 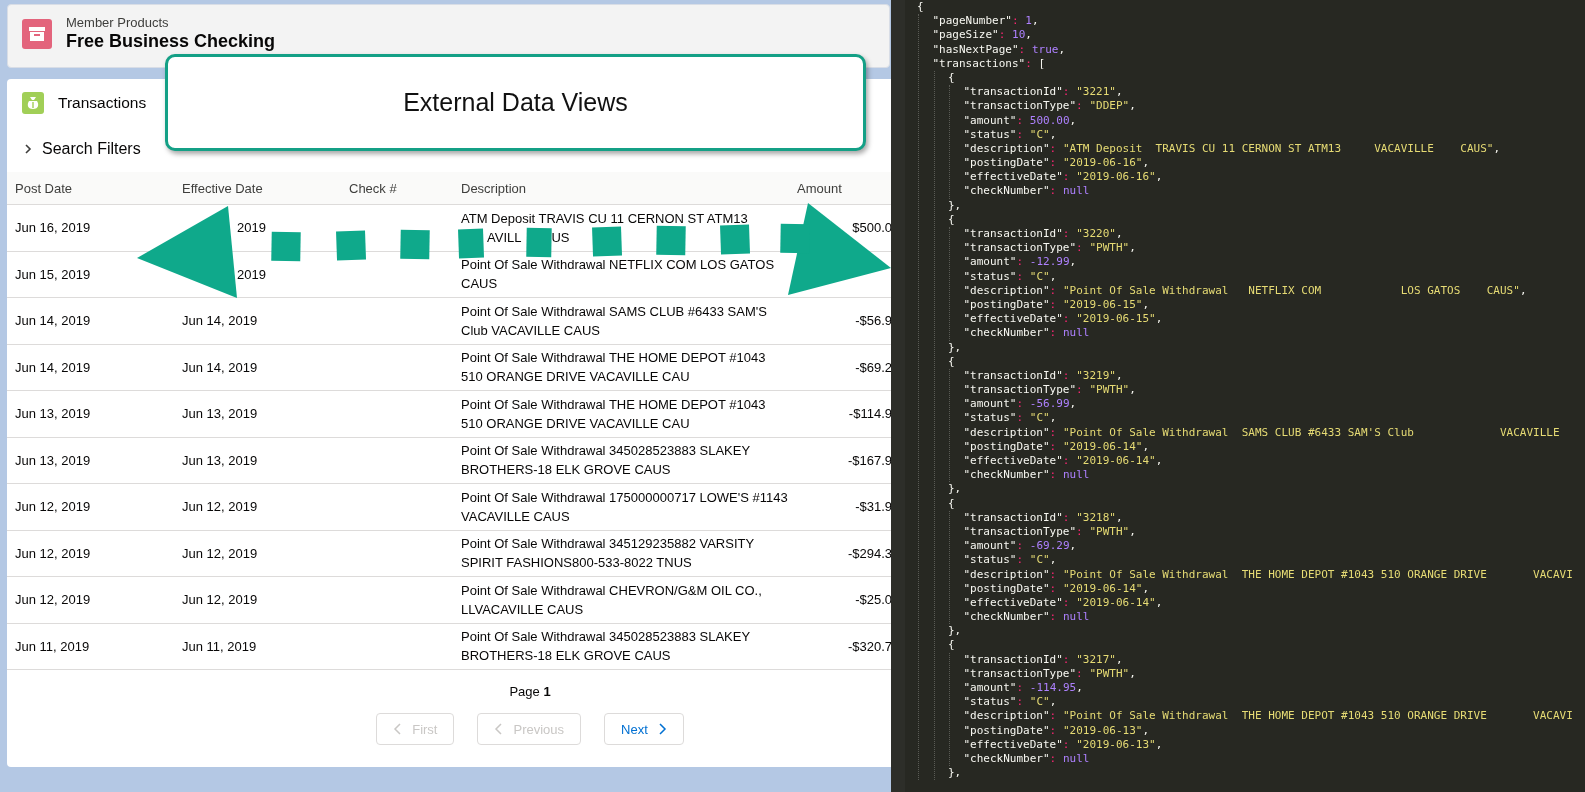 What do you see at coordinates (608, 554) in the screenshot?
I see `table-cell-text: Point Of Sale Withdrawal 345129235882 VARSITY SPIRIT FASHIONS800-533-8022 TNUS` at bounding box center [608, 554].